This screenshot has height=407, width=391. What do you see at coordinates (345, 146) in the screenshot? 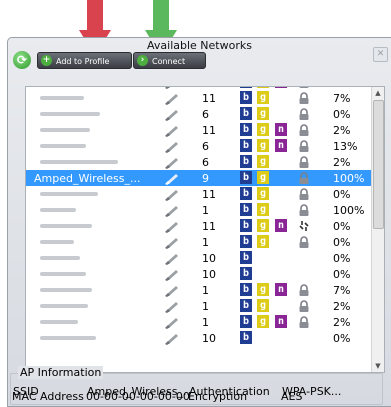
I see `signal-percent: 13%` at bounding box center [345, 146].